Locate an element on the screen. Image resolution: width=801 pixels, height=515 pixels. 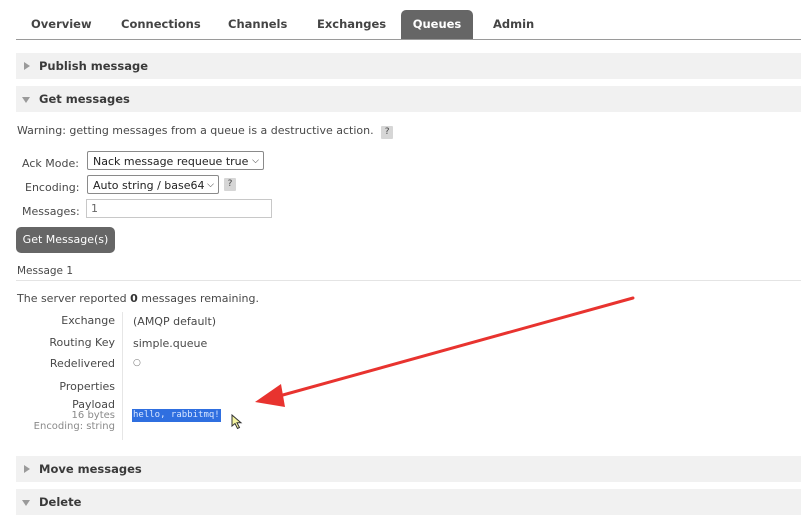
move-messages-section: Move messages is located at coordinates (408, 469).